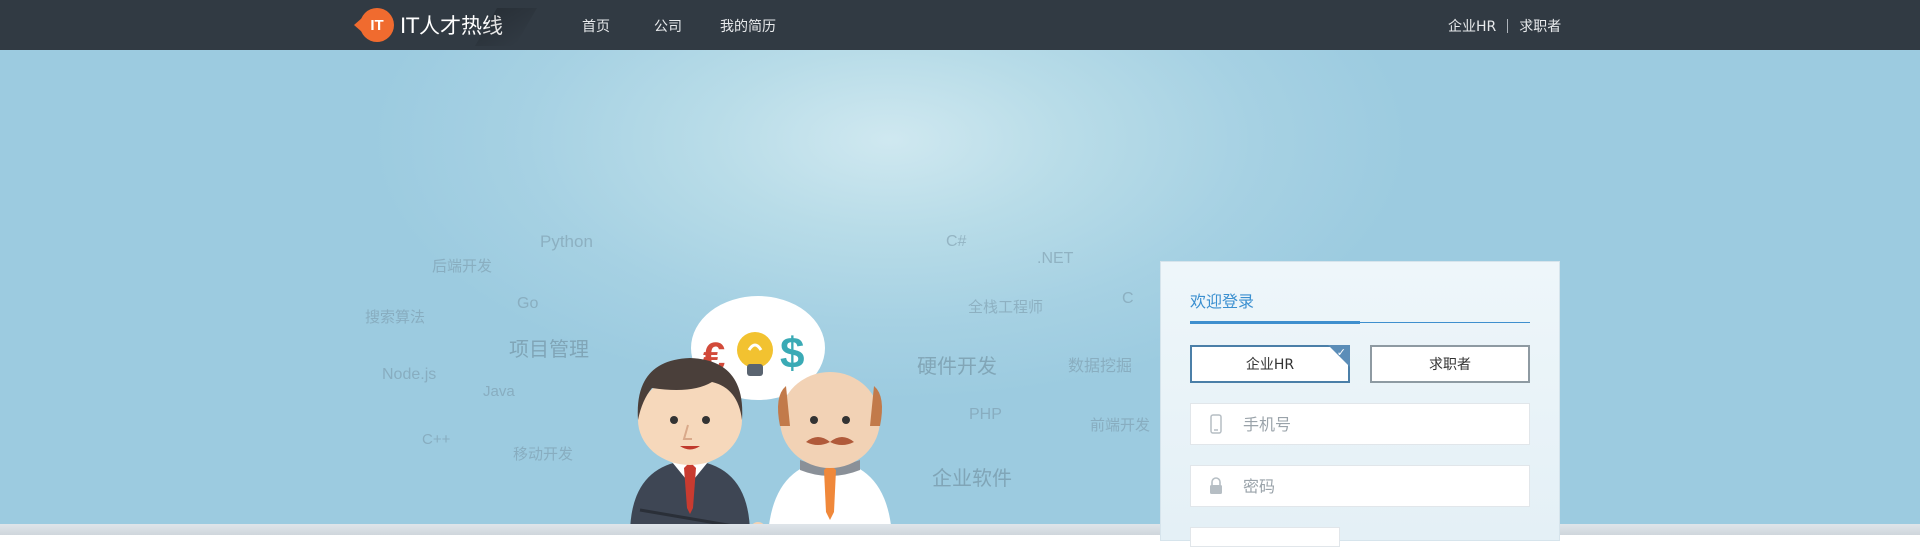  Describe the element at coordinates (960, 25) in the screenshot. I see `top-navigation-bar: IT IT人才热线 首页 公司 我的简历 企业HR 求职者` at that location.